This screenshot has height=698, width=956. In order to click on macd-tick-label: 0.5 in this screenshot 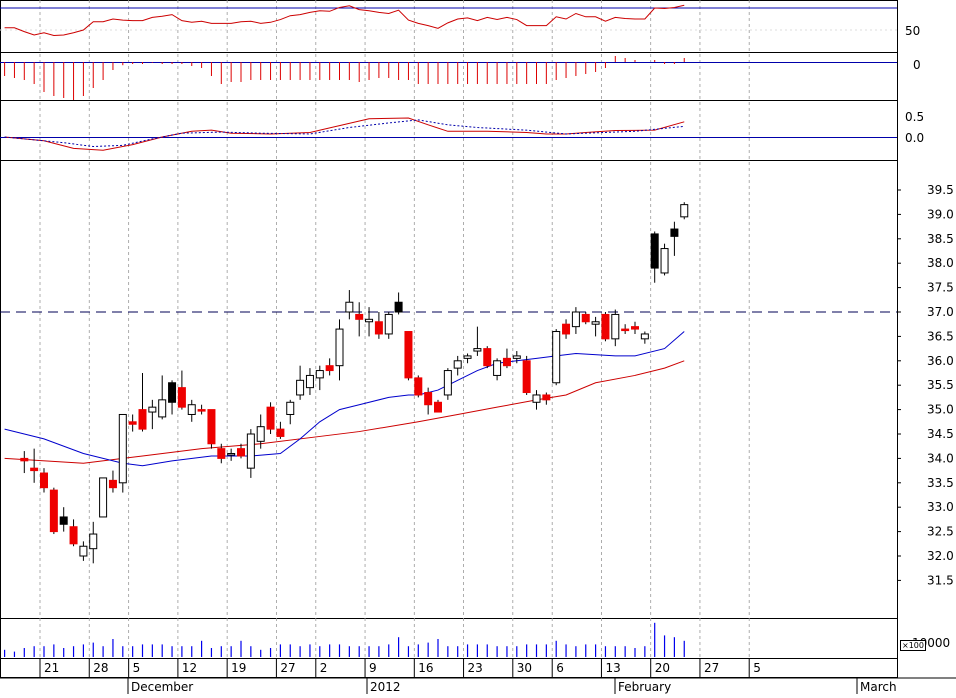, I will do `click(914, 117)`.